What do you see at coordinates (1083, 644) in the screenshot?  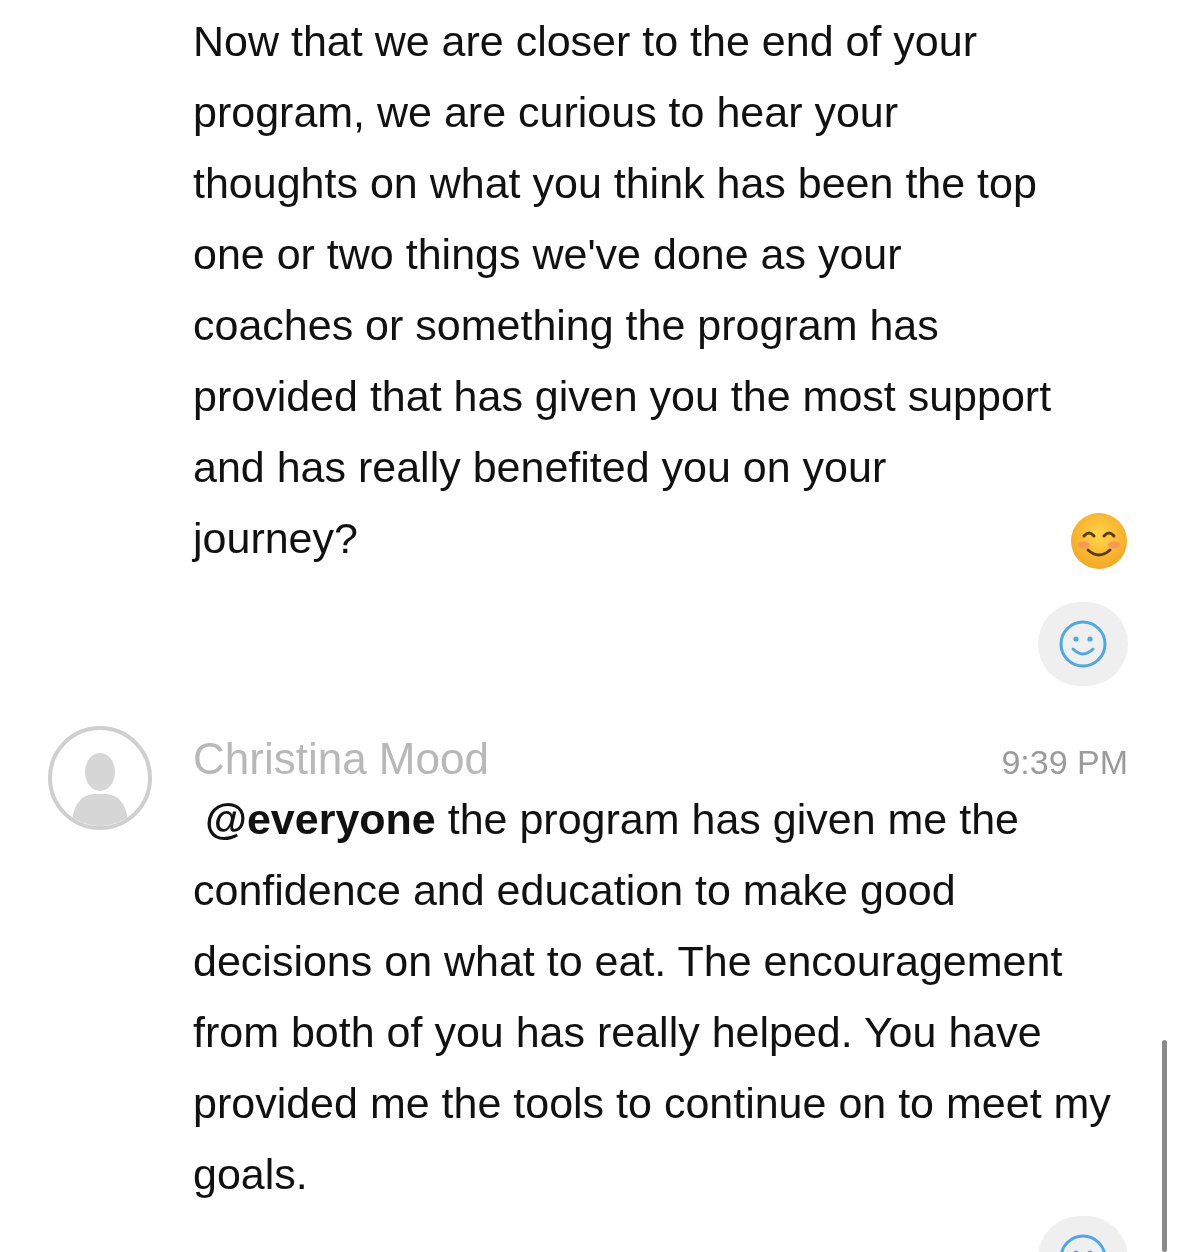 I see `smiley-icon` at bounding box center [1083, 644].